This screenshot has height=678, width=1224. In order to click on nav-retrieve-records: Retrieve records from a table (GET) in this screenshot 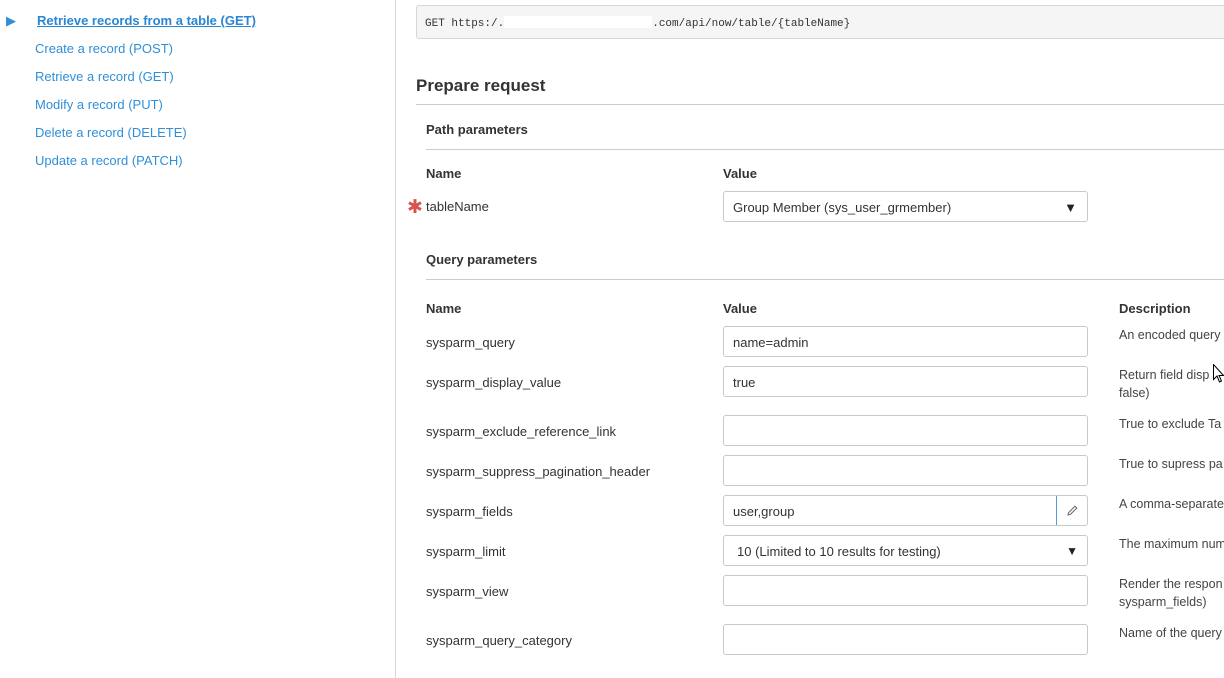, I will do `click(146, 20)`.